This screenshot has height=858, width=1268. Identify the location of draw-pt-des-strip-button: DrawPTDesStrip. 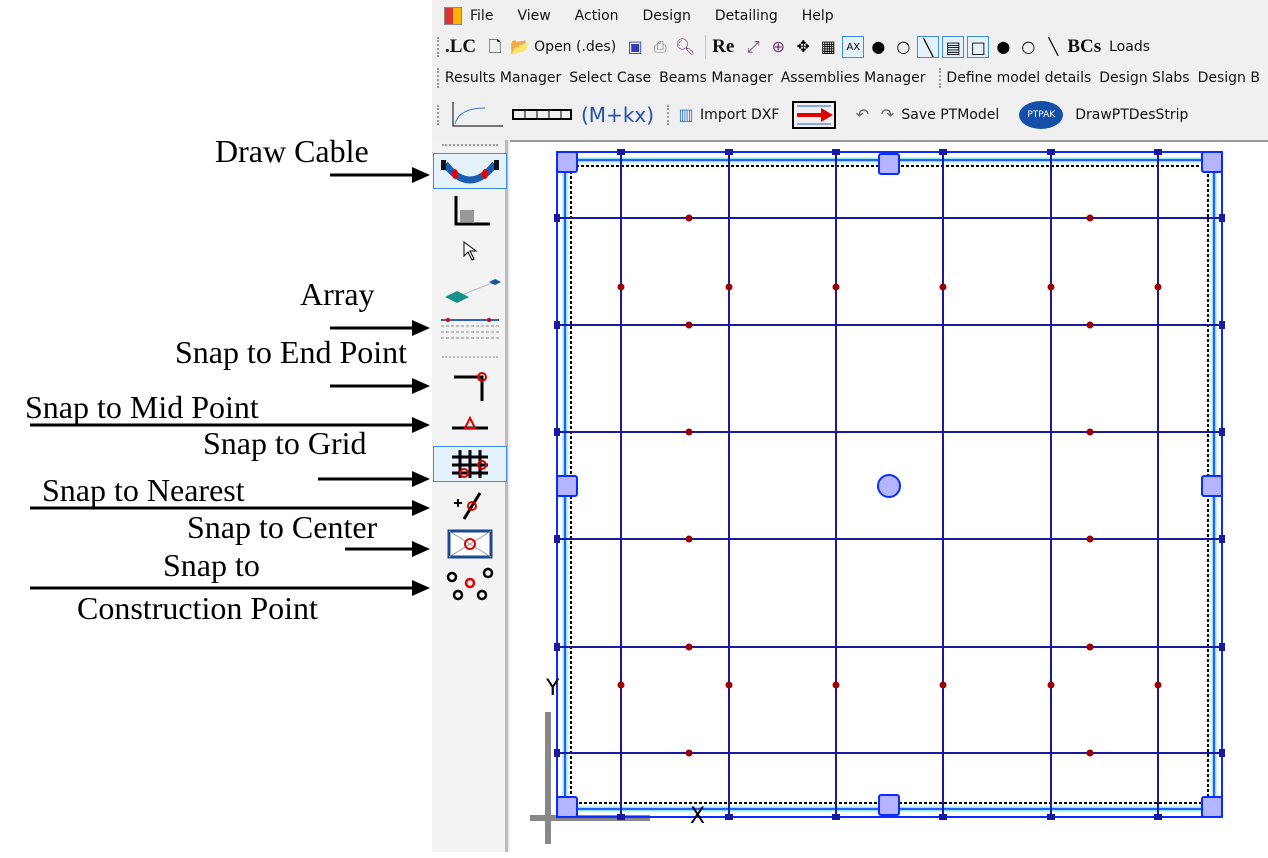
(1131, 115).